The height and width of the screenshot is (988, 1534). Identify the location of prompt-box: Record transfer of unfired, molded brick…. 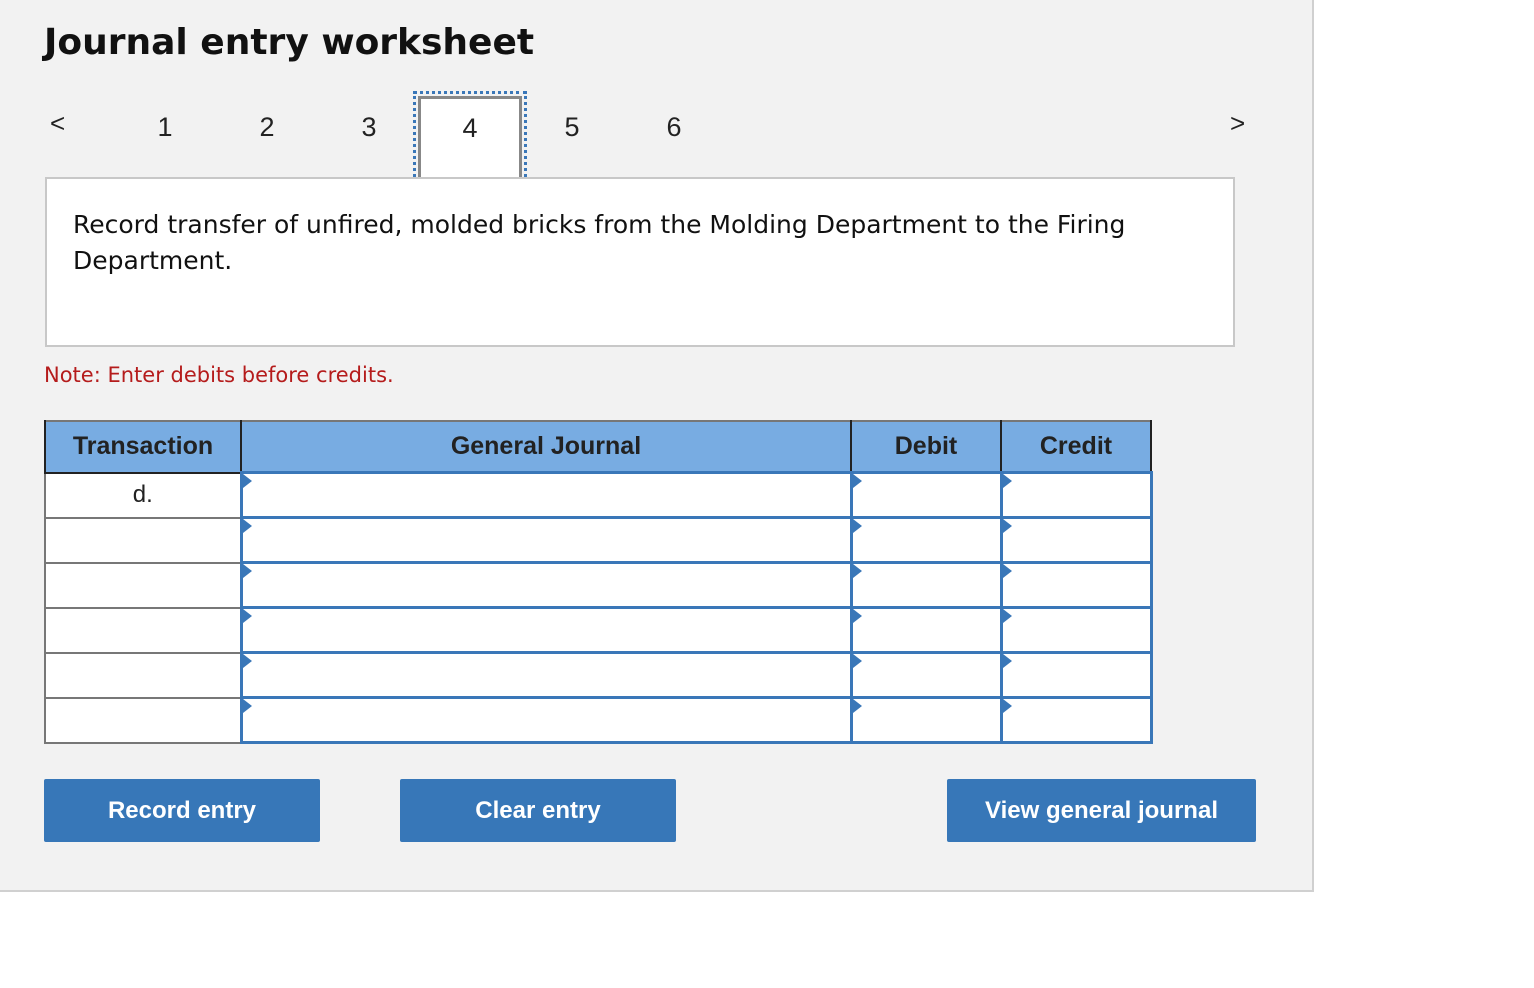
(640, 262).